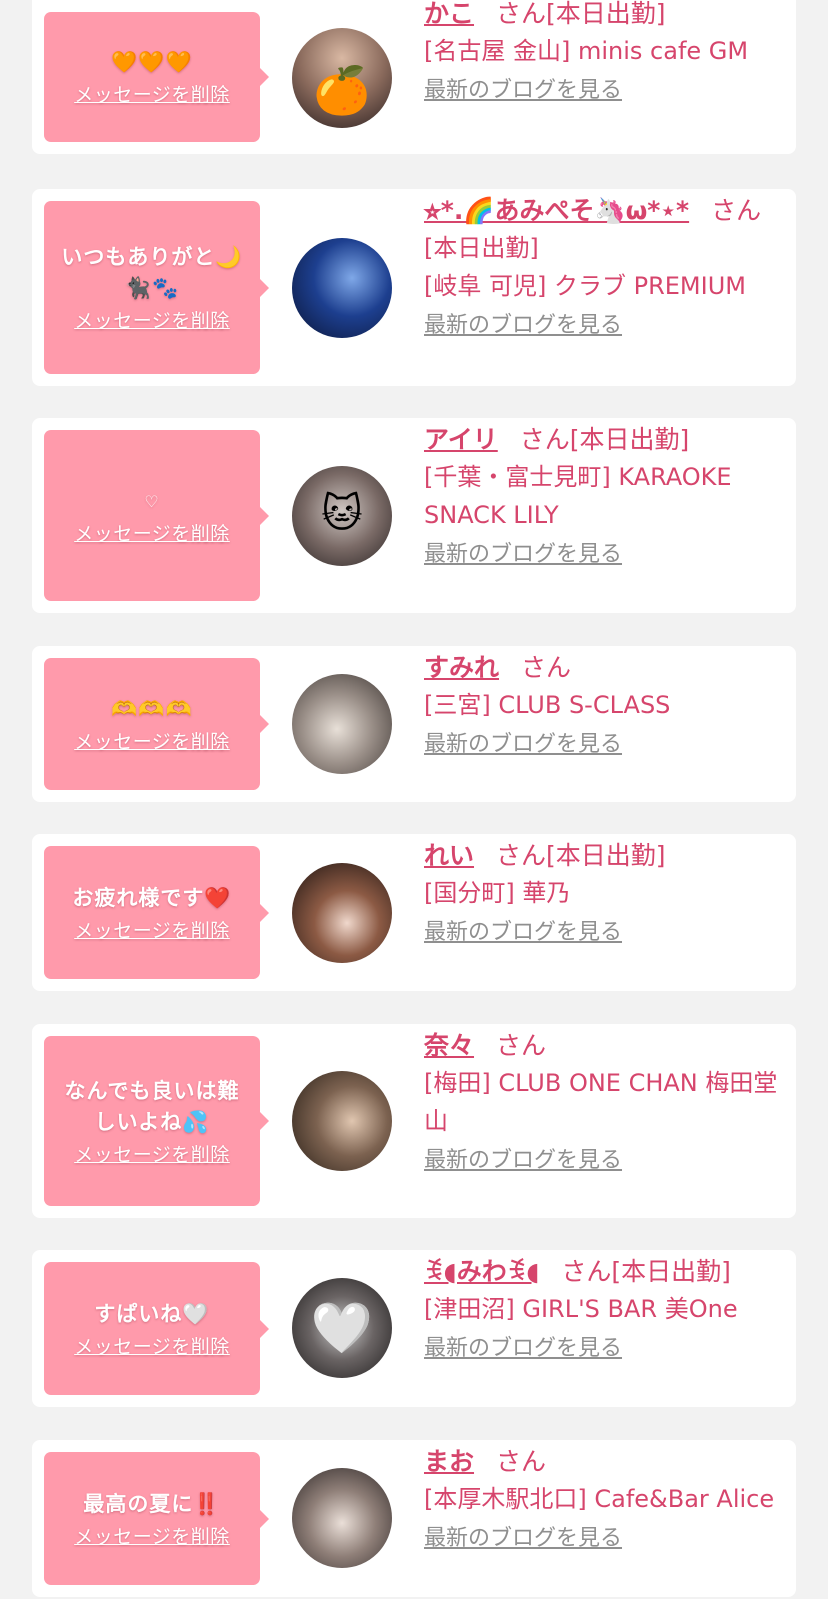  Describe the element at coordinates (461, 439) in the screenshot. I see `cast-name-link: アイリ` at that location.